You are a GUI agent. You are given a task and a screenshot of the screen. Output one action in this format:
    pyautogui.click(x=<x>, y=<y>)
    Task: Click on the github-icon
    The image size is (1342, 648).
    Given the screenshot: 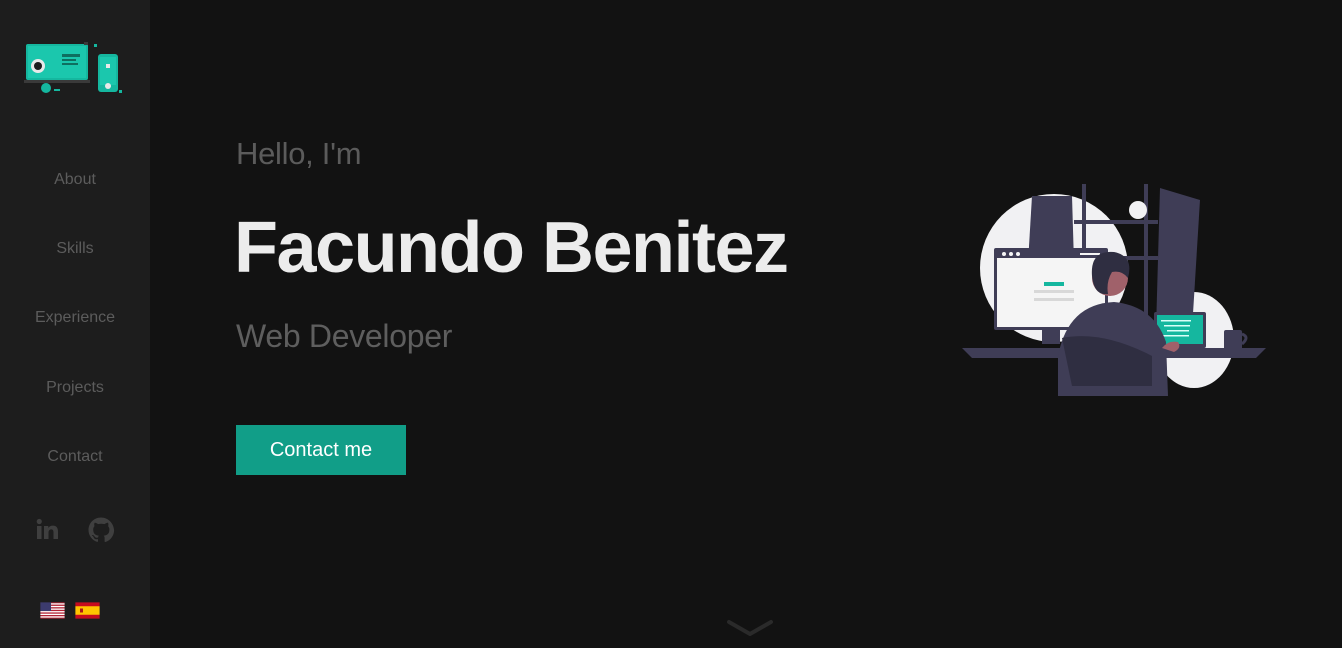 What is the action you would take?
    pyautogui.click(x=101, y=530)
    